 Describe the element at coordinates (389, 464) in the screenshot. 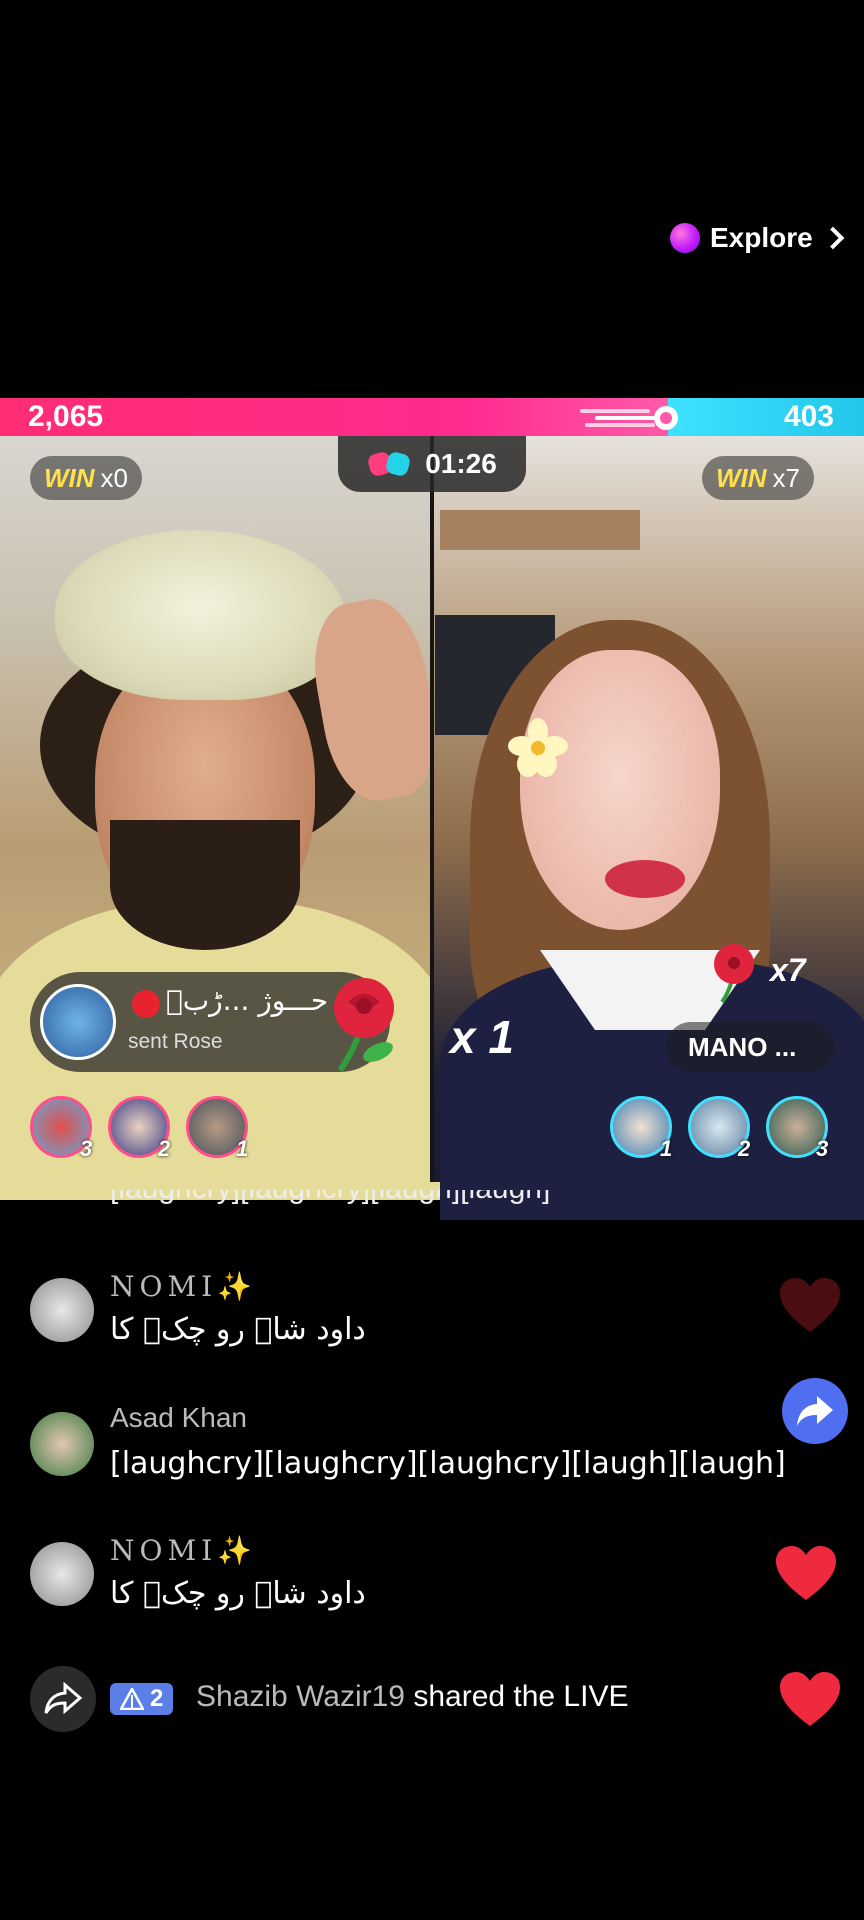

I see `battle-gloves-icon` at that location.